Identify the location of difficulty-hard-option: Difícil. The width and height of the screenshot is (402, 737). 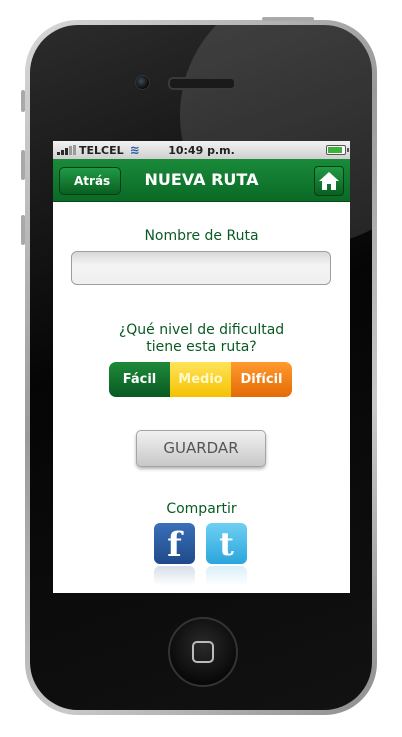
(261, 379).